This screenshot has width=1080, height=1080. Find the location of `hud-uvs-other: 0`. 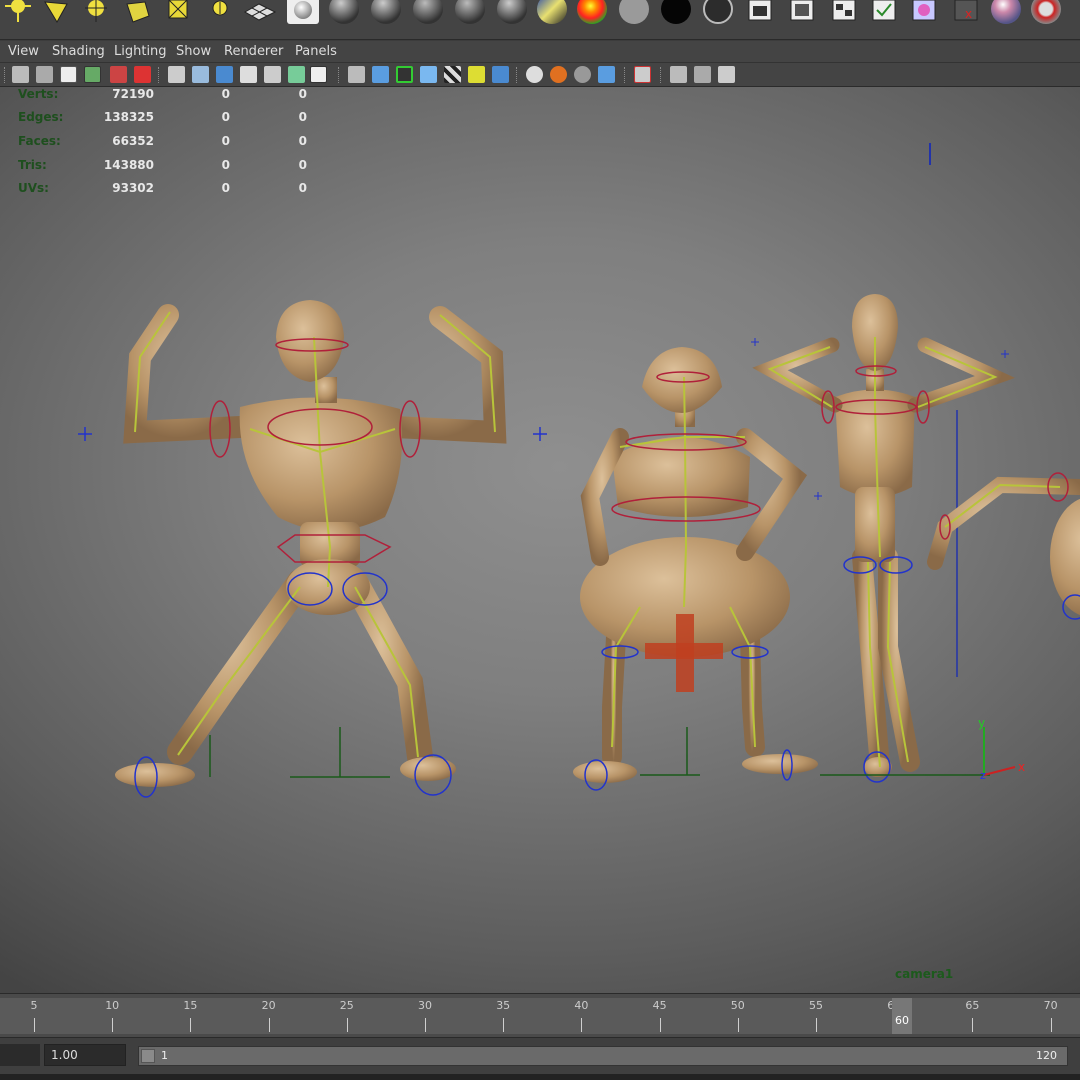

hud-uvs-other: 0 is located at coordinates (302, 188).